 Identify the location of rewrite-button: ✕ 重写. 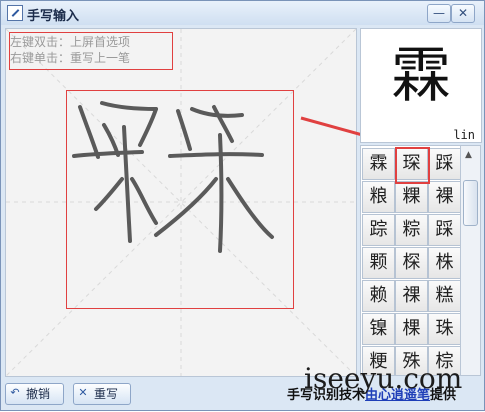
(102, 394).